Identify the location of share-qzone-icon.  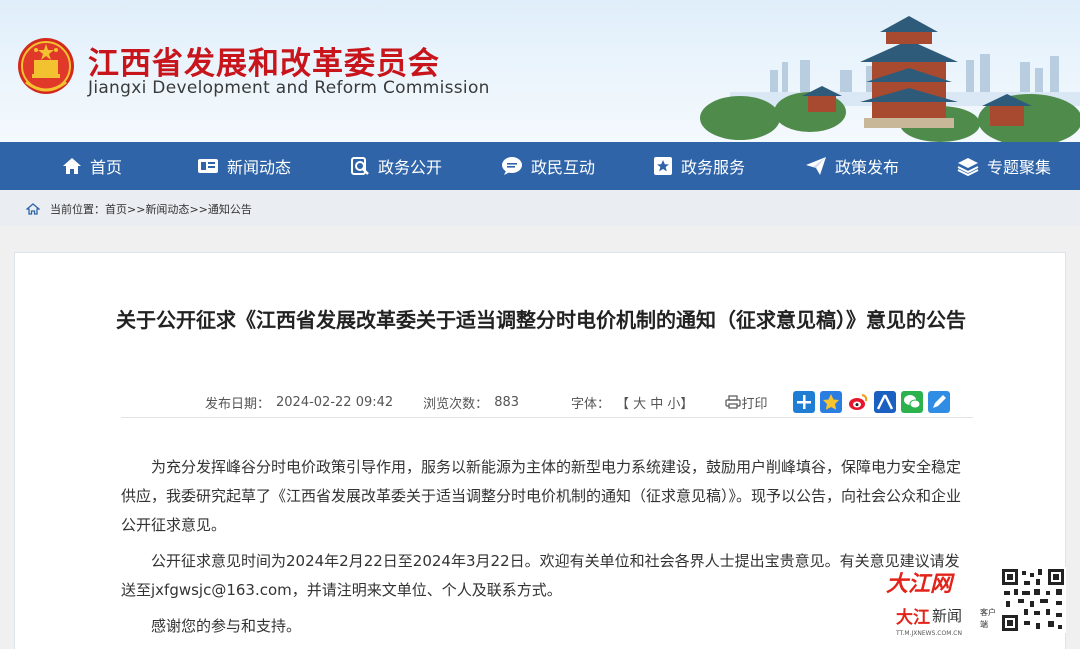
(831, 402).